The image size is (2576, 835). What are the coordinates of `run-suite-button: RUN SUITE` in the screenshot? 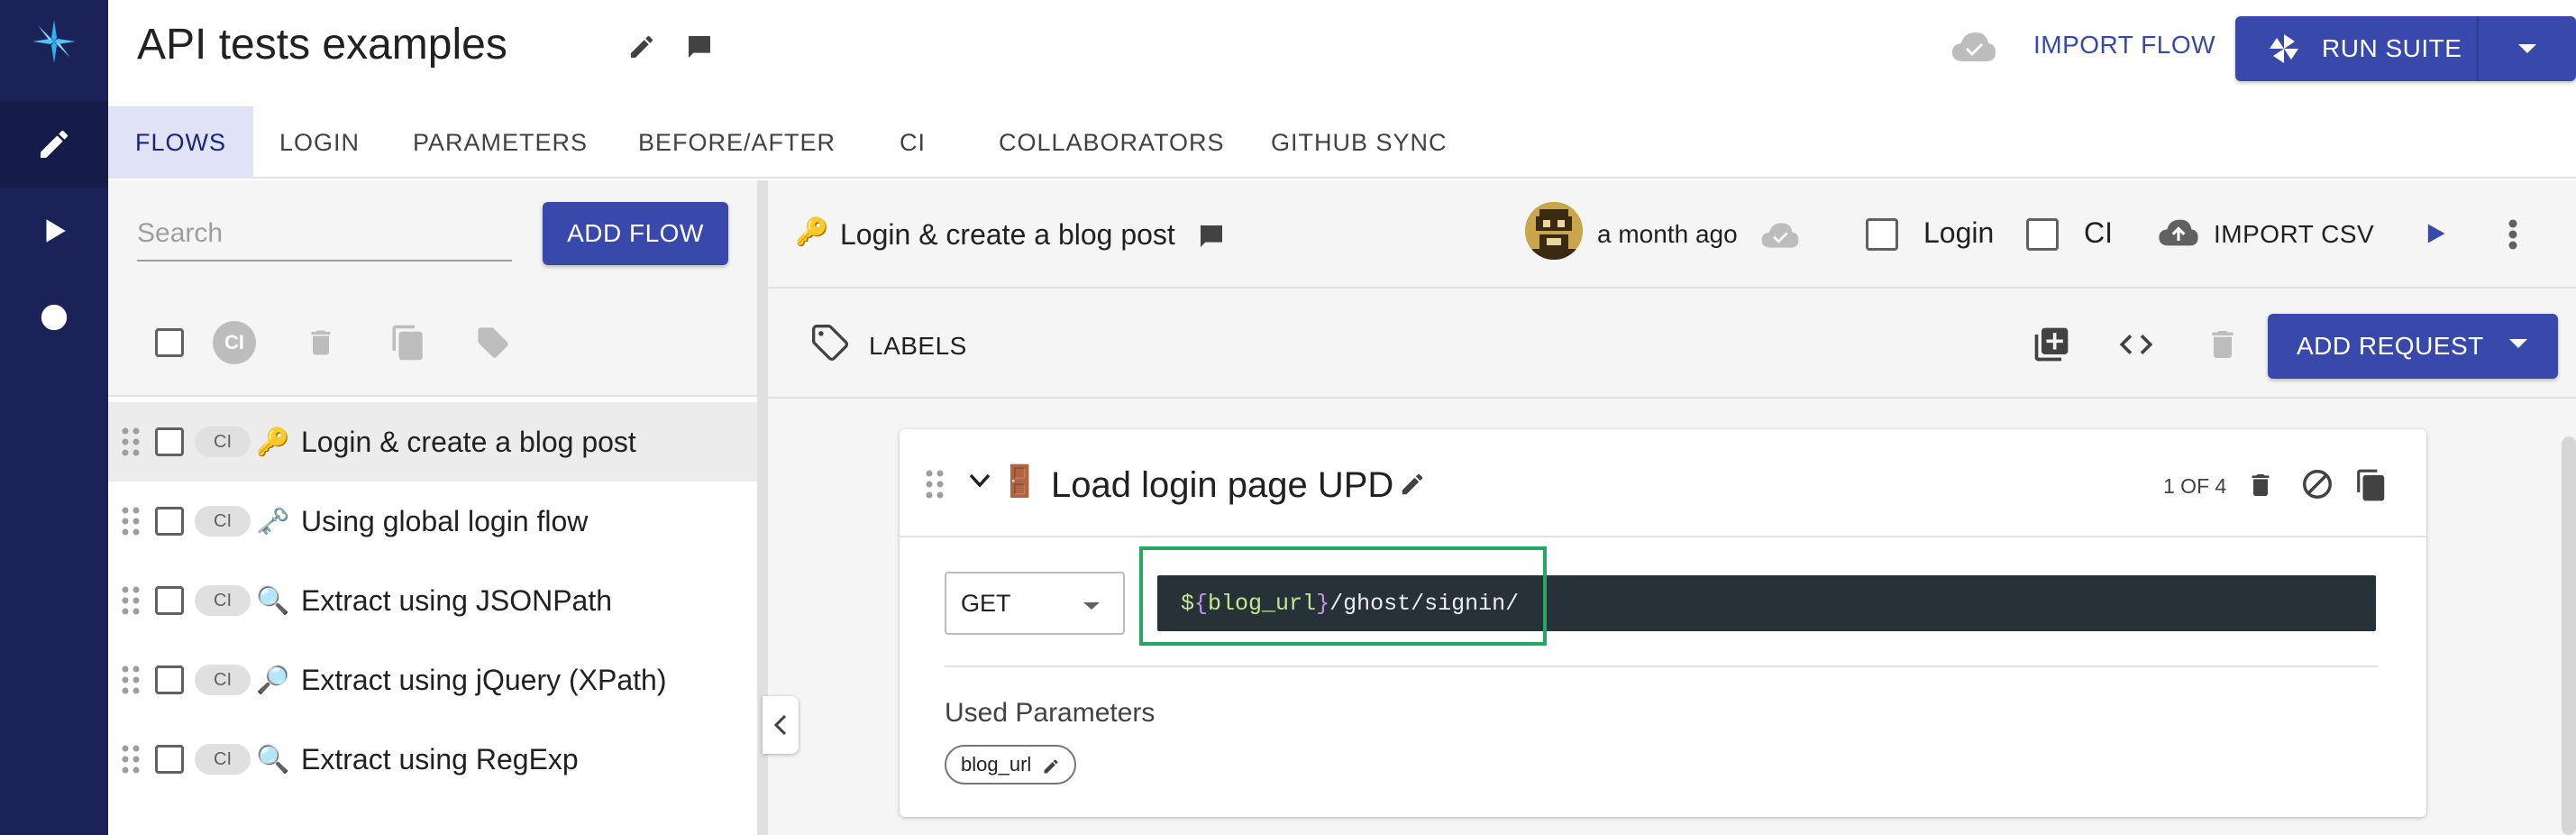 It's located at (2405, 49).